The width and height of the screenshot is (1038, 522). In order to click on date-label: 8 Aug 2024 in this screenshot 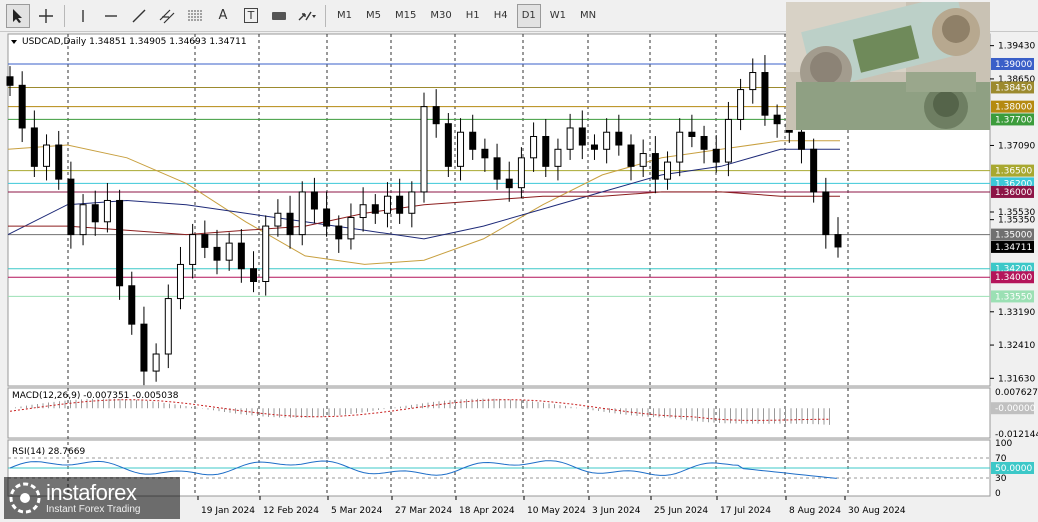, I will do `click(815, 511)`.